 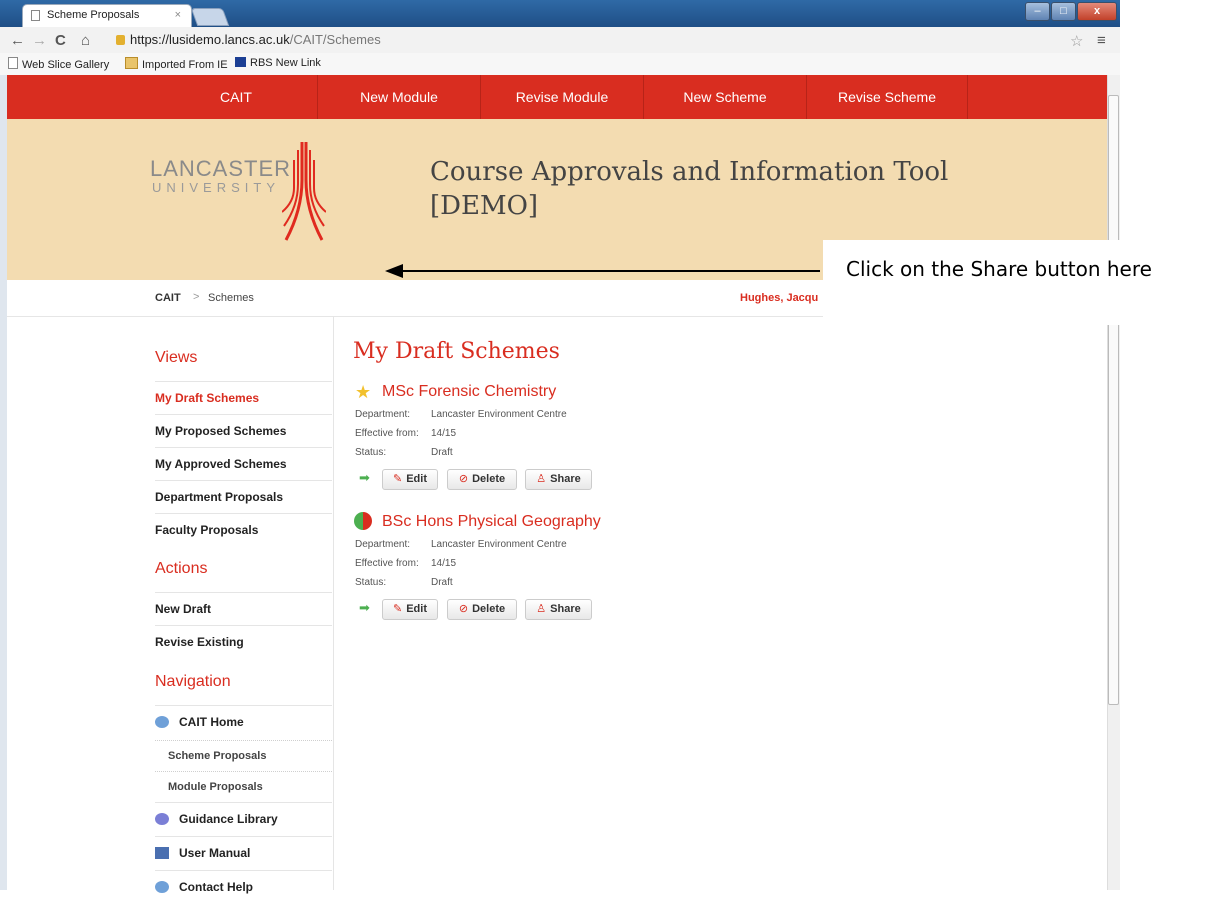 What do you see at coordinates (491, 522) in the screenshot?
I see `scheme-title: BSc Hons Physical Geography` at bounding box center [491, 522].